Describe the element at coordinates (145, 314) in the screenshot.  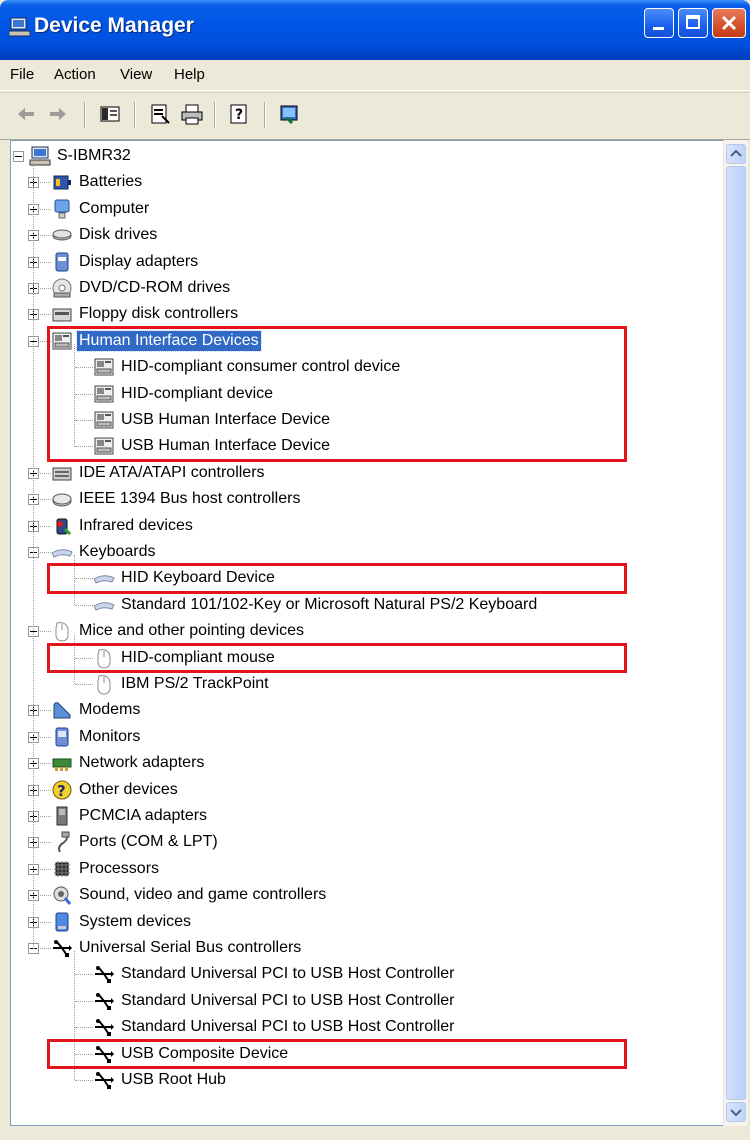
I see `tree-category: Floppy disk controllers` at that location.